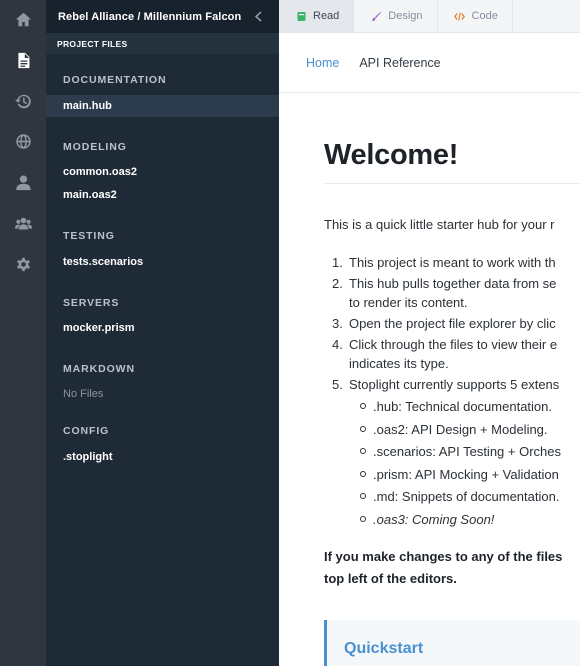  What do you see at coordinates (23, 60) in the screenshot?
I see `file-icon` at bounding box center [23, 60].